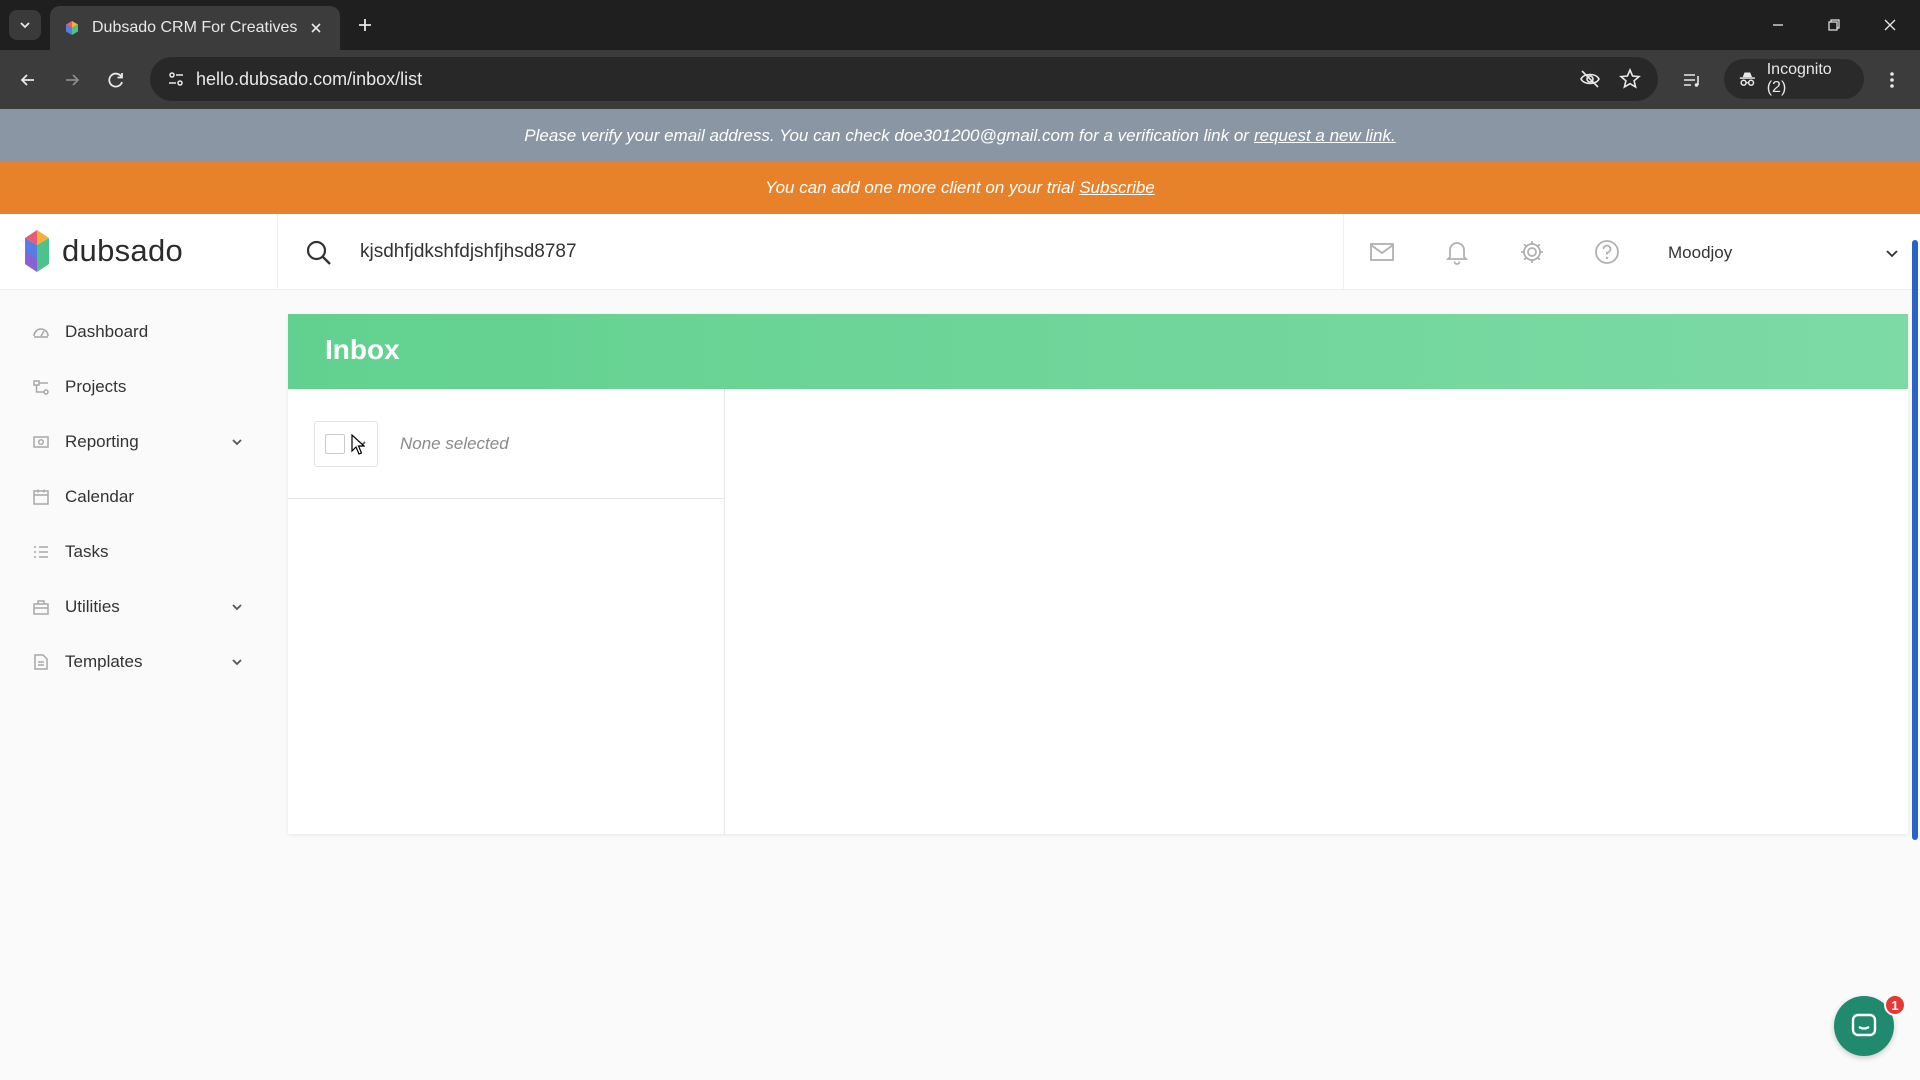 The image size is (1920, 1080). I want to click on dubsado-logo: dubsado, so click(102, 251).